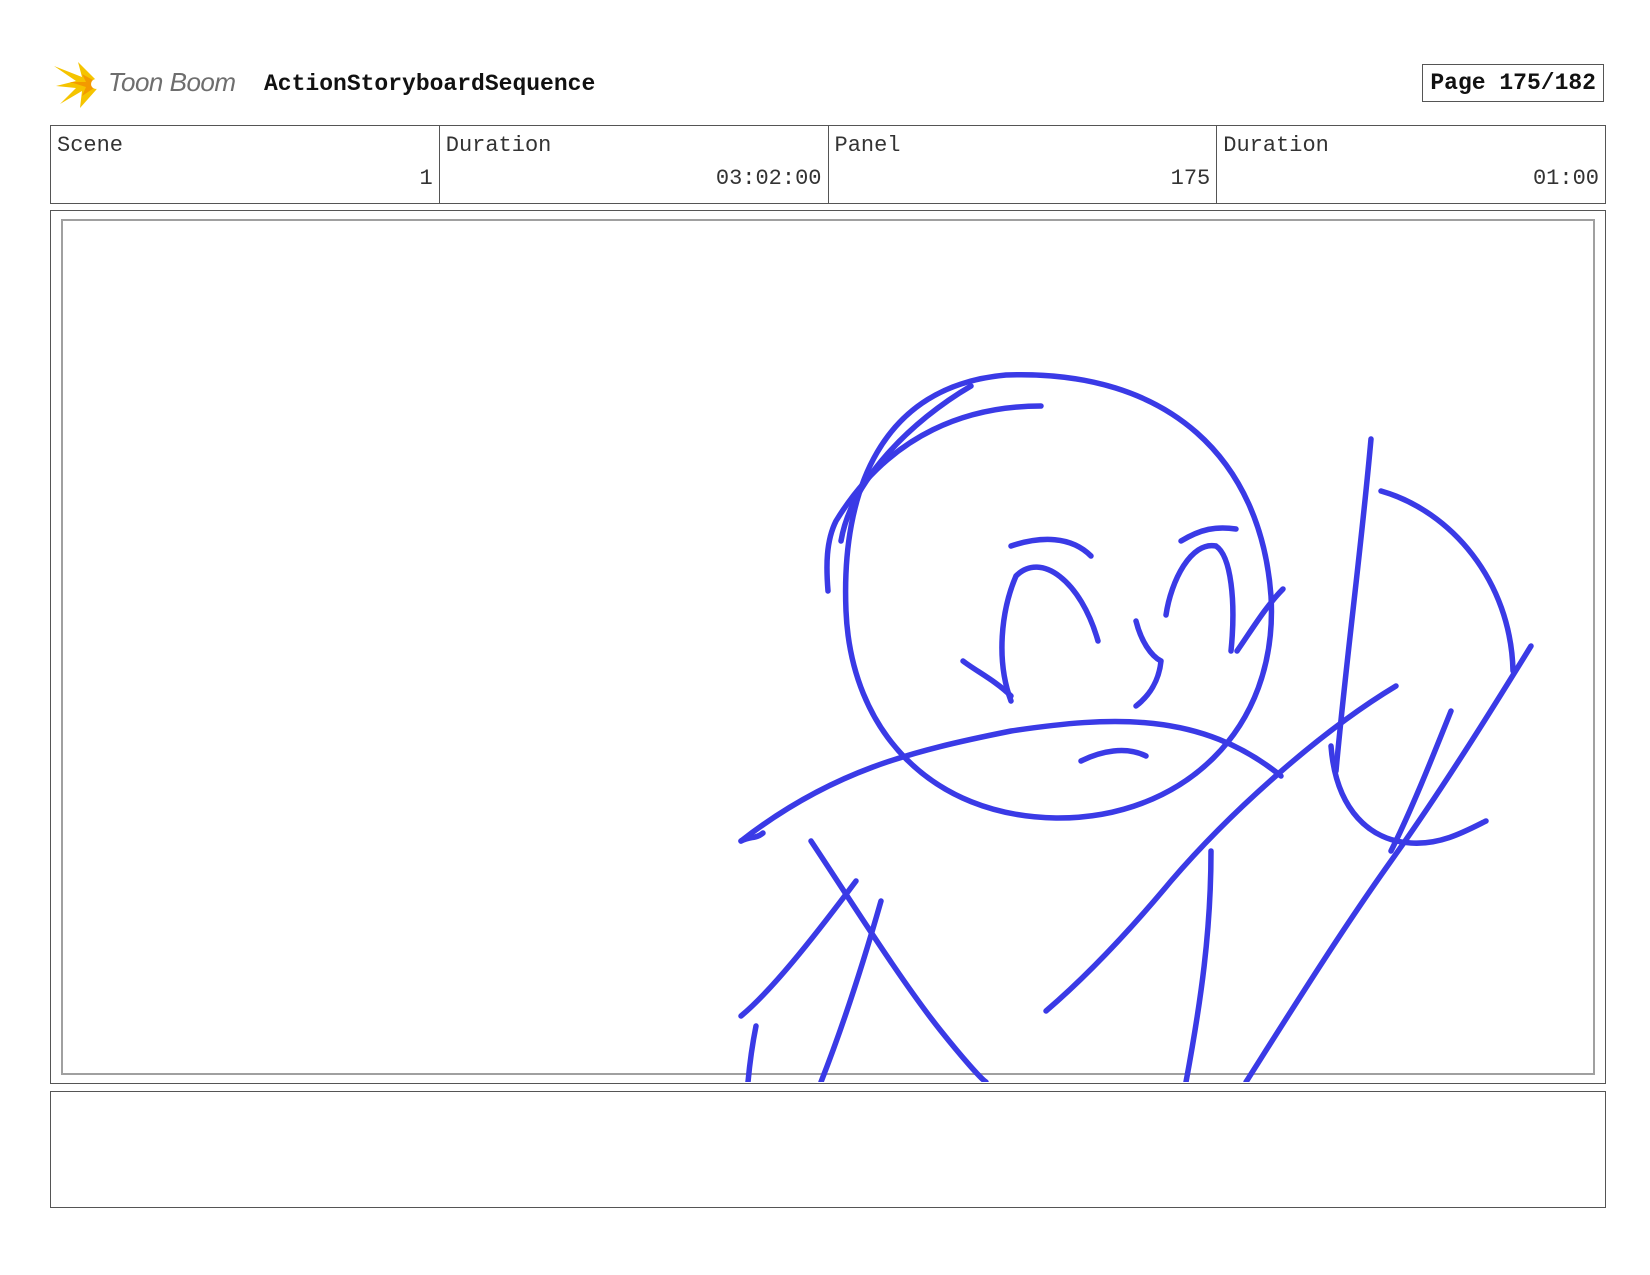  What do you see at coordinates (1513, 83) in the screenshot?
I see `page-number-badge: Page 175/182` at bounding box center [1513, 83].